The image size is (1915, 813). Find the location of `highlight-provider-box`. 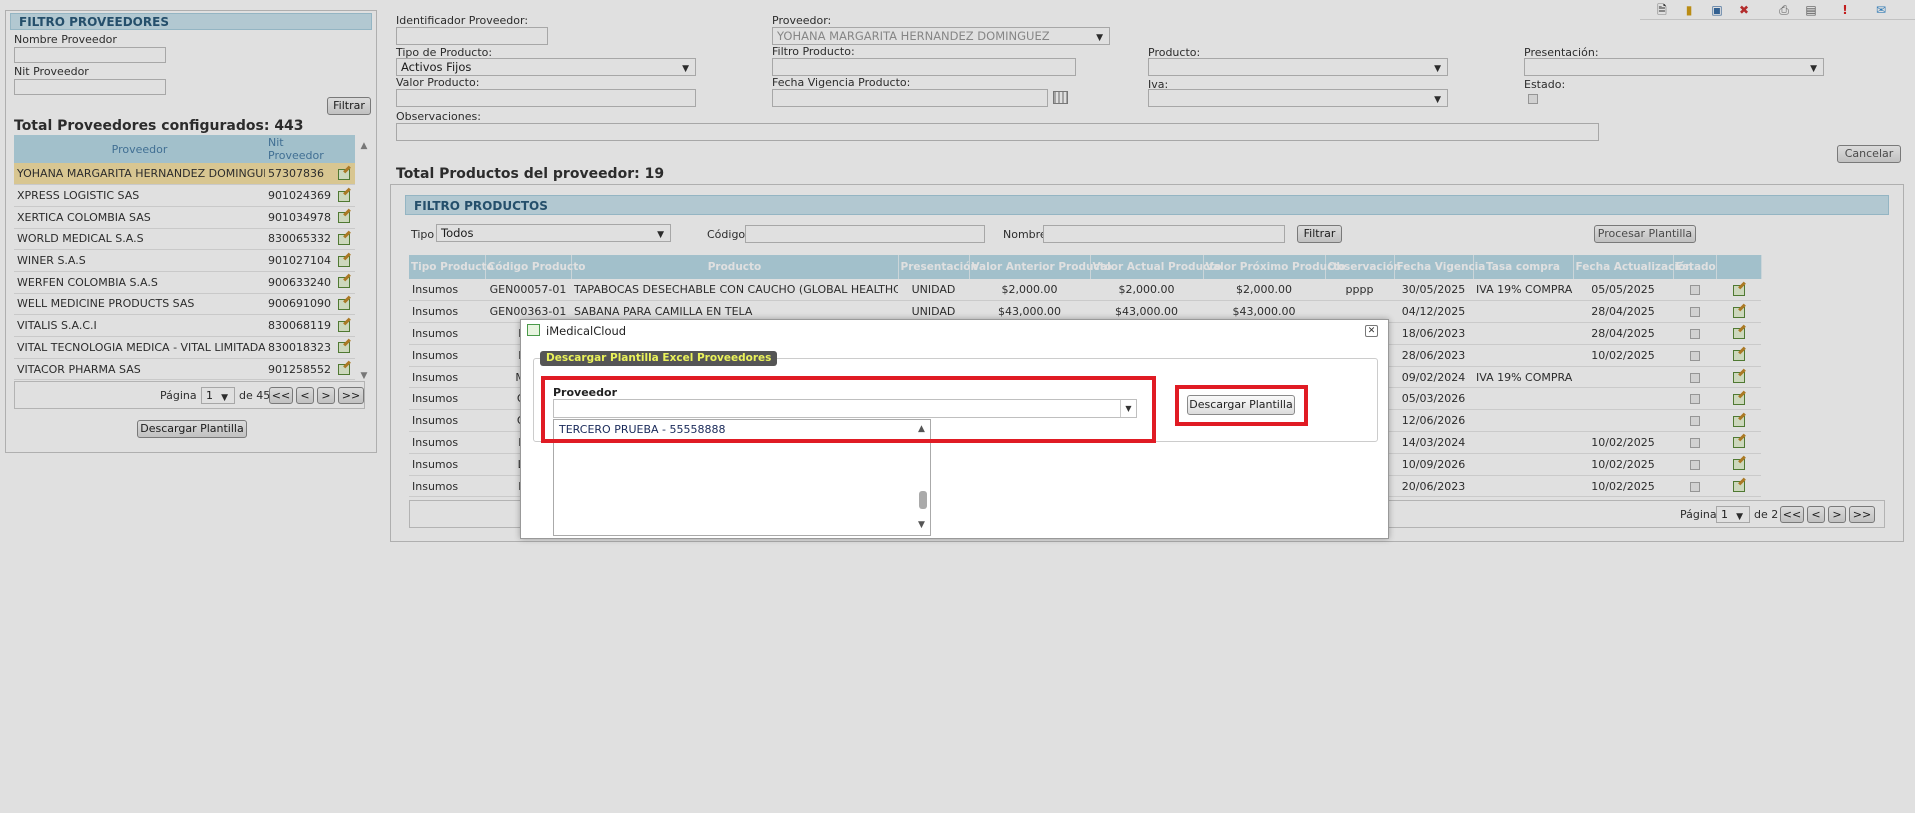

highlight-provider-box is located at coordinates (848, 409).